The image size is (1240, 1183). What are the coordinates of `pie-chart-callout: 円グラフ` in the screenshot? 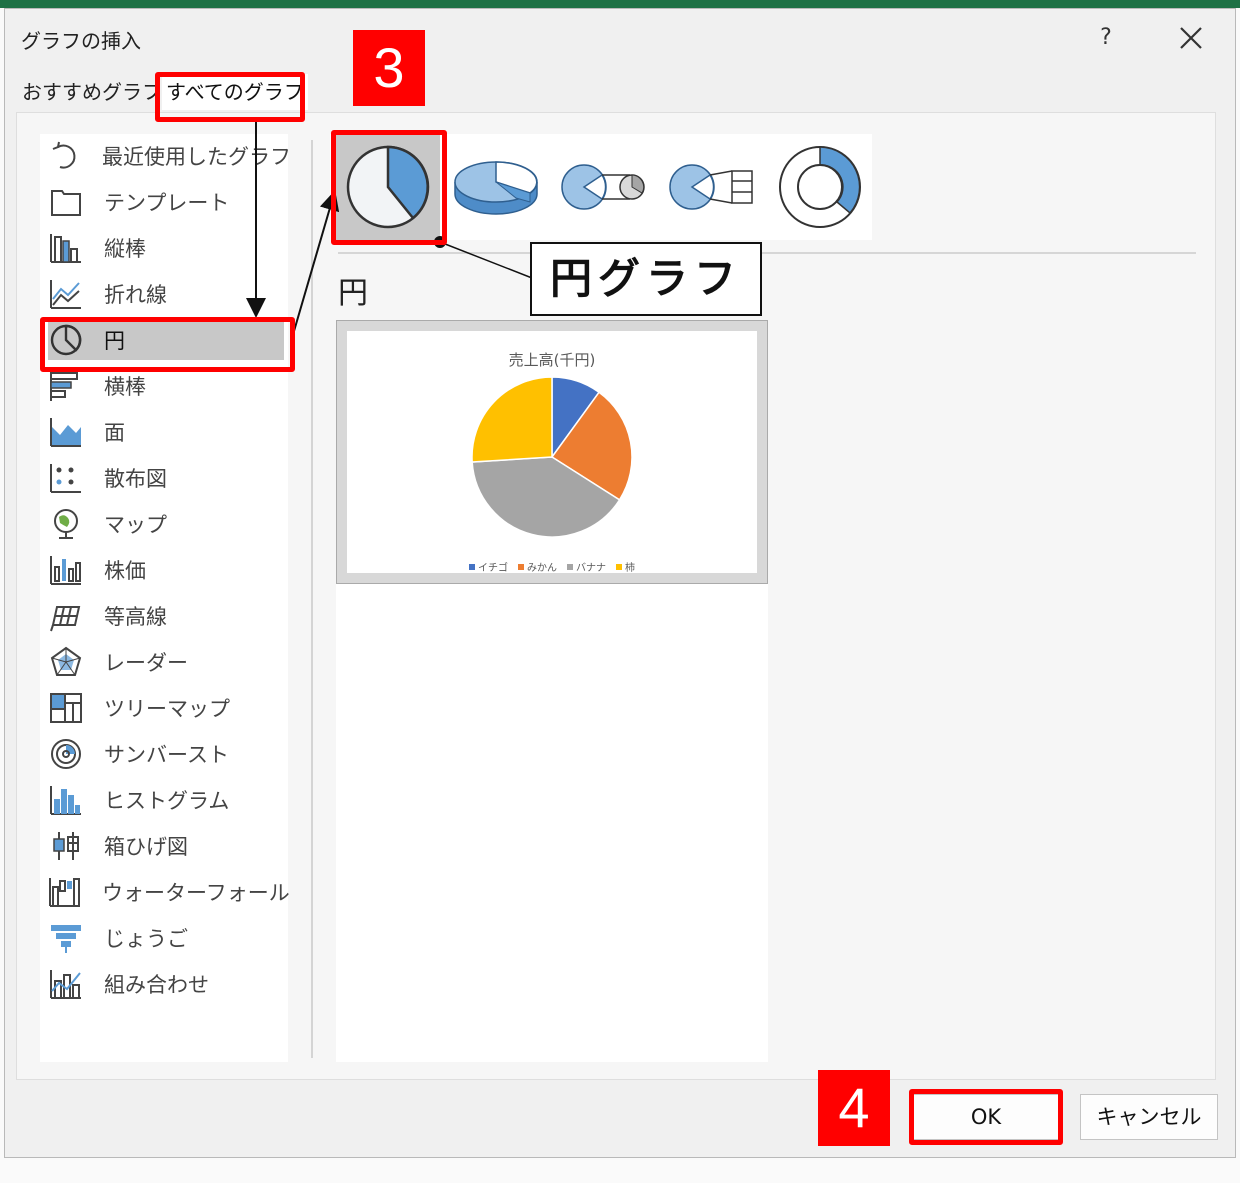 It's located at (646, 279).